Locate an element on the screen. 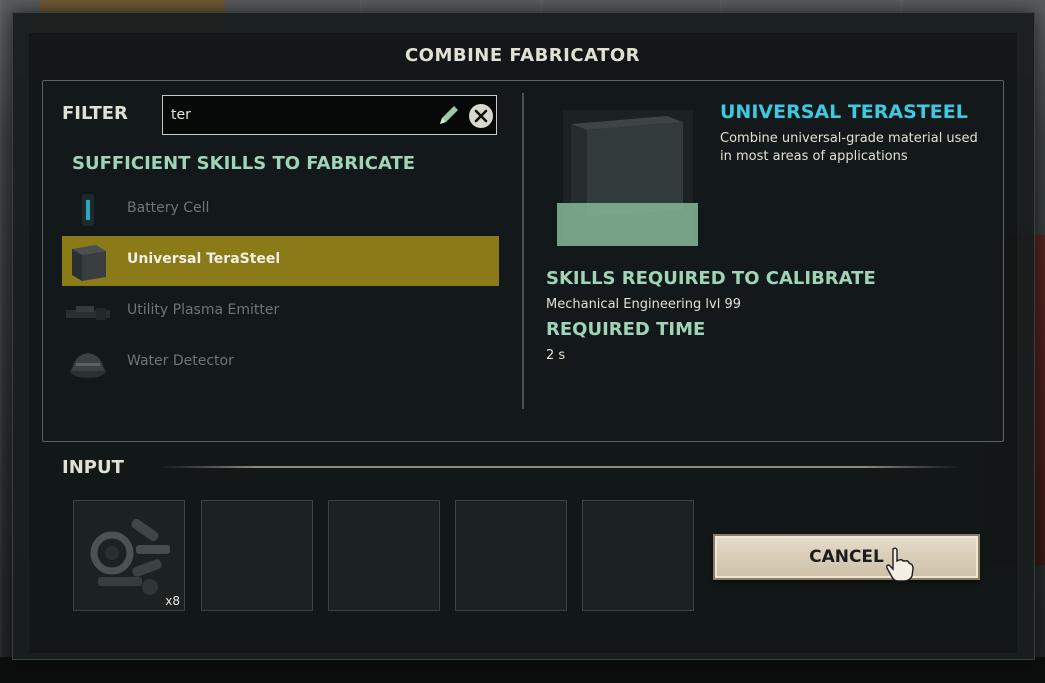  filter-field is located at coordinates (329, 115).